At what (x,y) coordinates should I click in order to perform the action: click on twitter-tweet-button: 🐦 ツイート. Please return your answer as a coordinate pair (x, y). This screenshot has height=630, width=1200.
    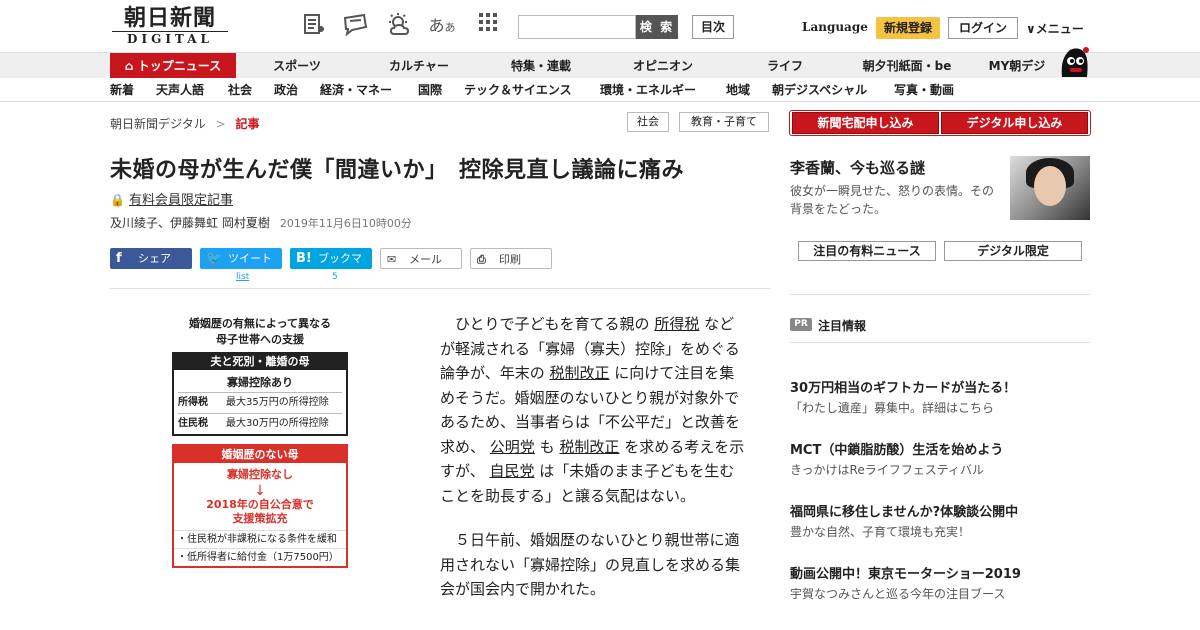
    Looking at the image, I should click on (241, 258).